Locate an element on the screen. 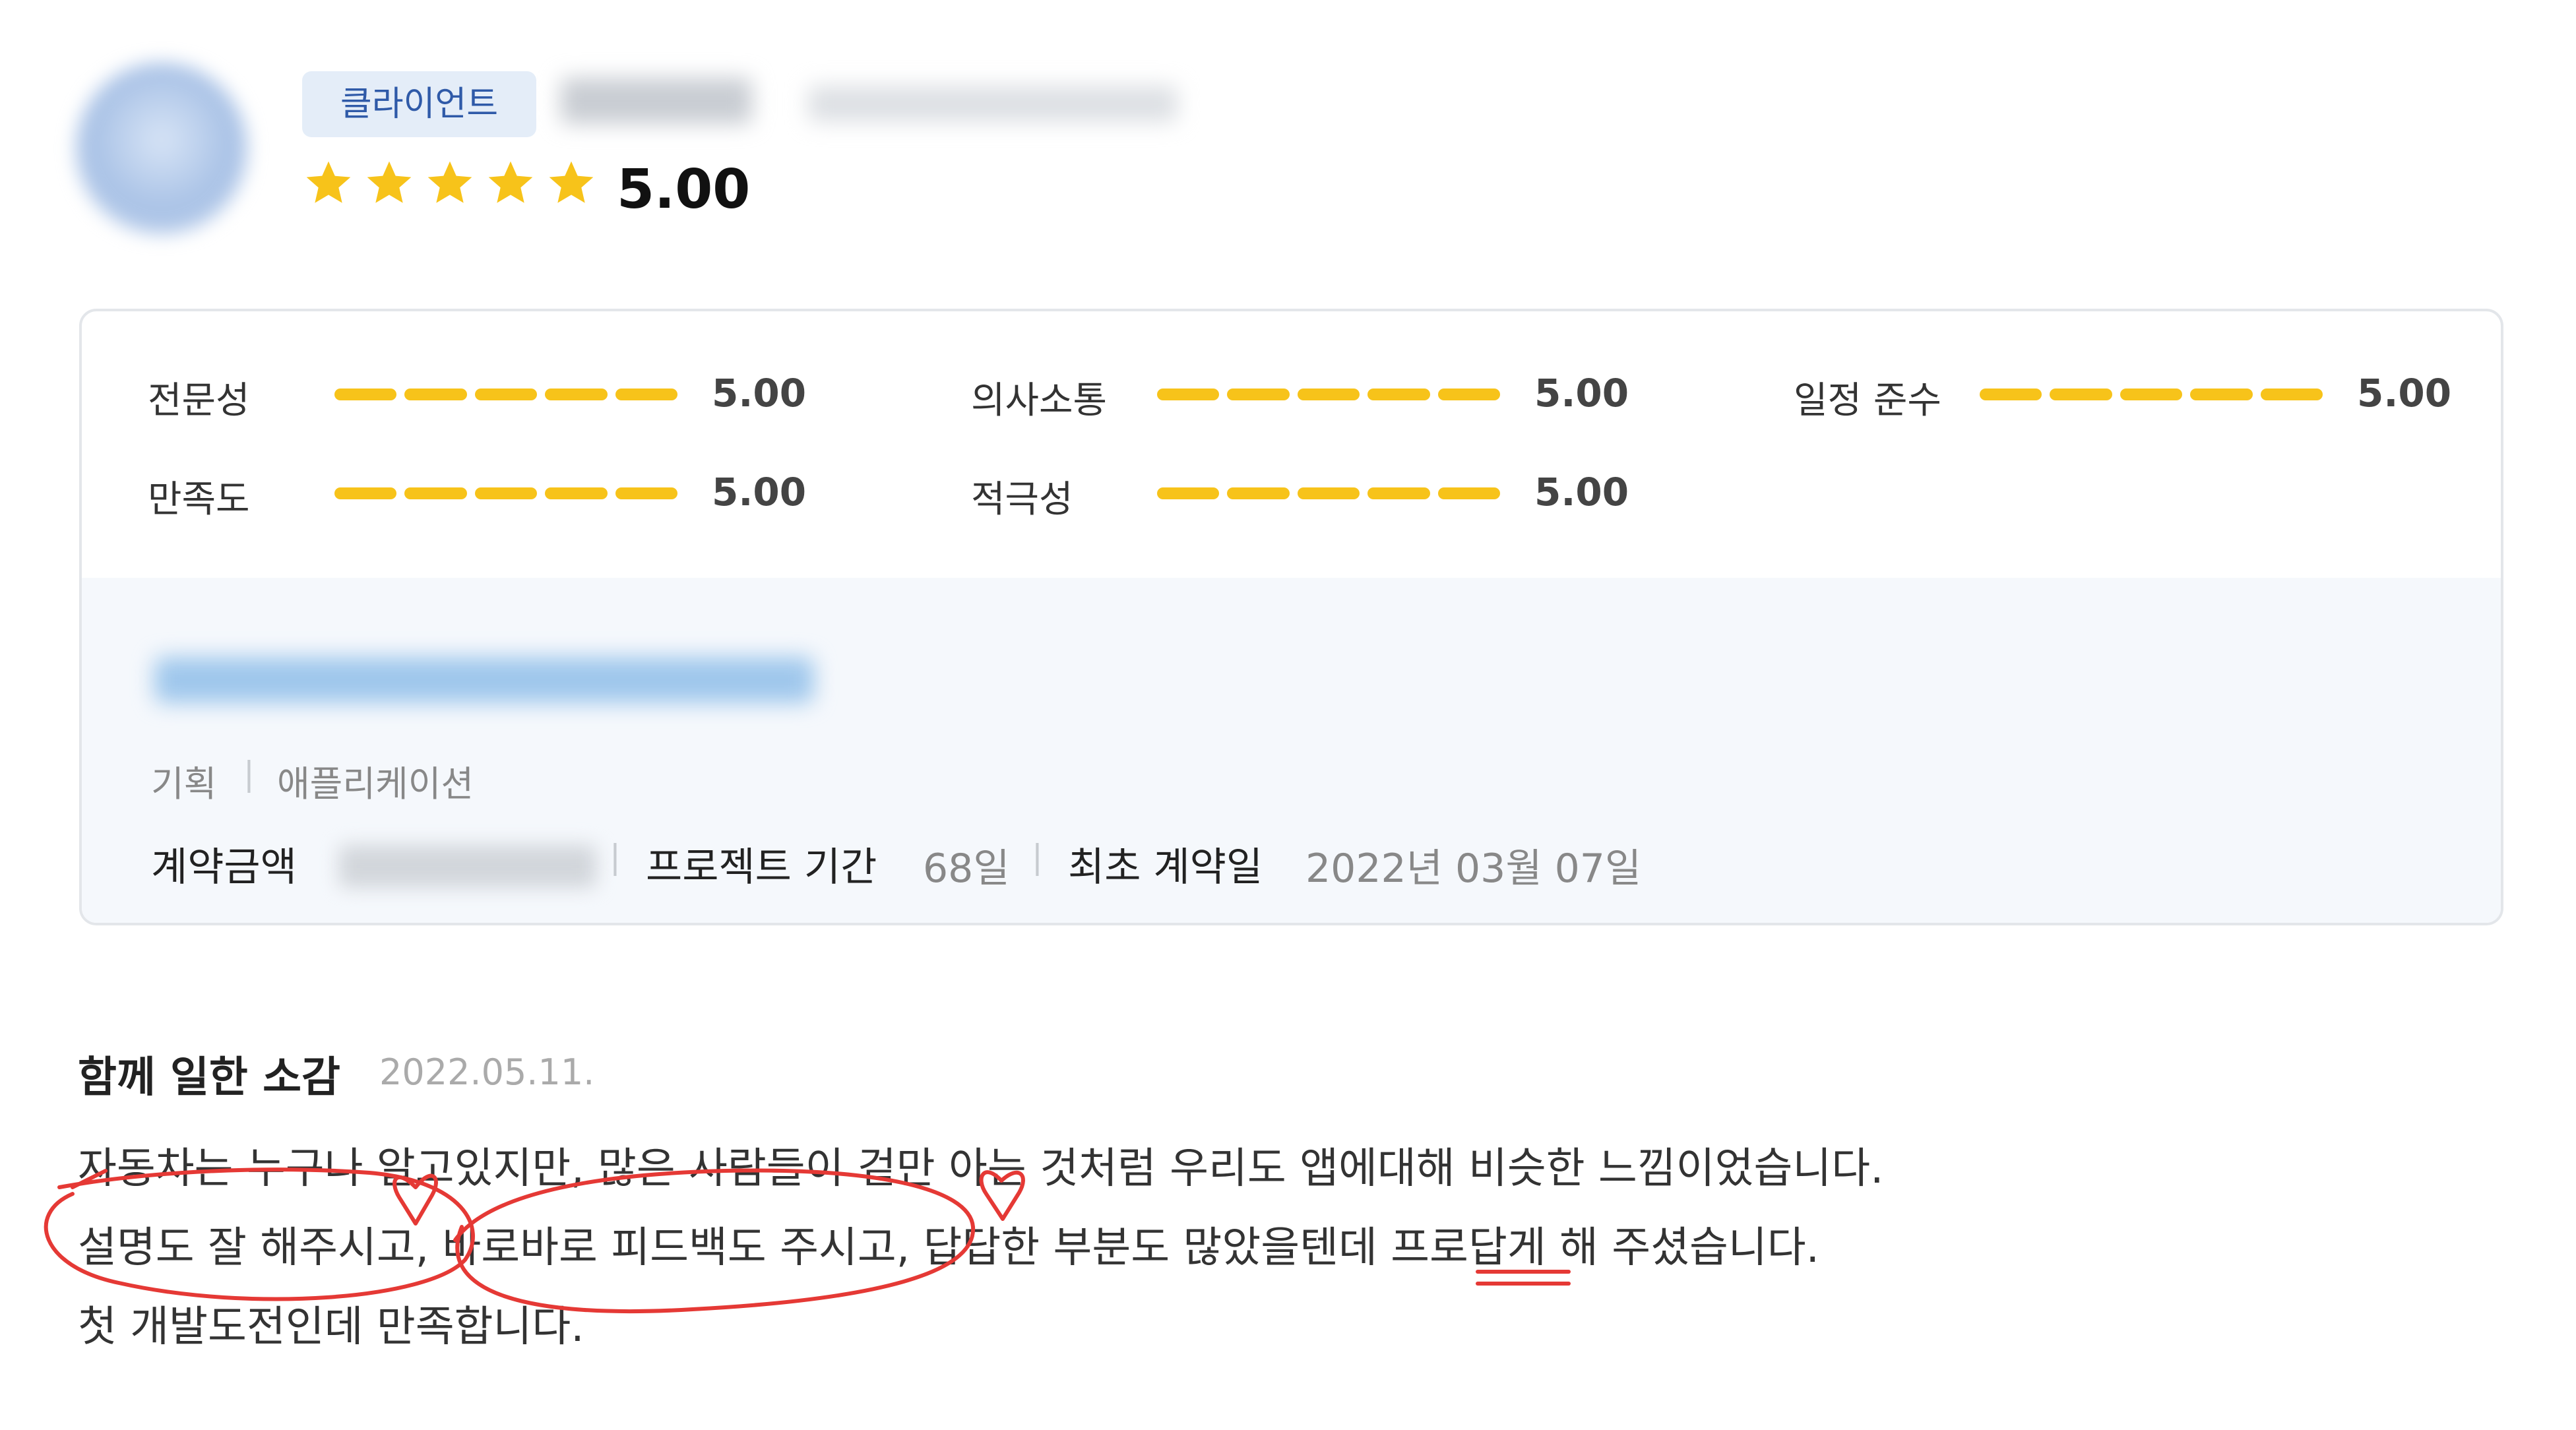 The image size is (2576, 1430). score-value-expertise: 5.00 is located at coordinates (759, 394).